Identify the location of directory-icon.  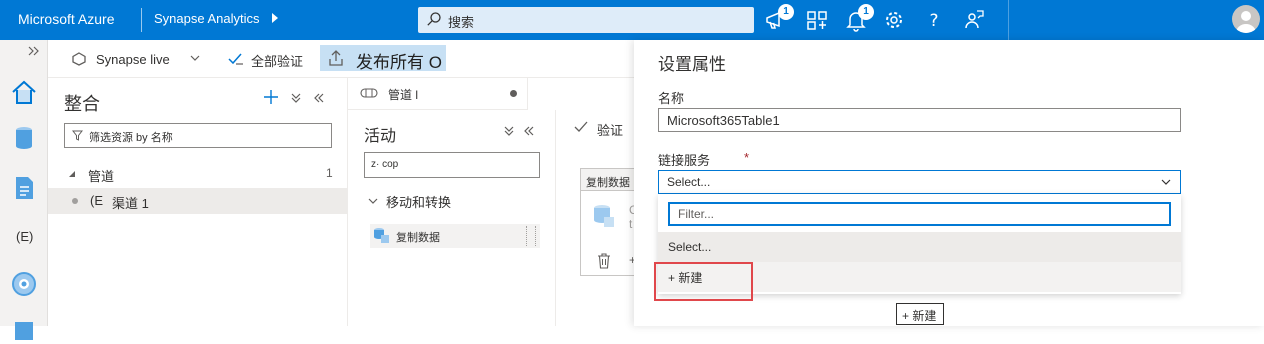
(817, 20).